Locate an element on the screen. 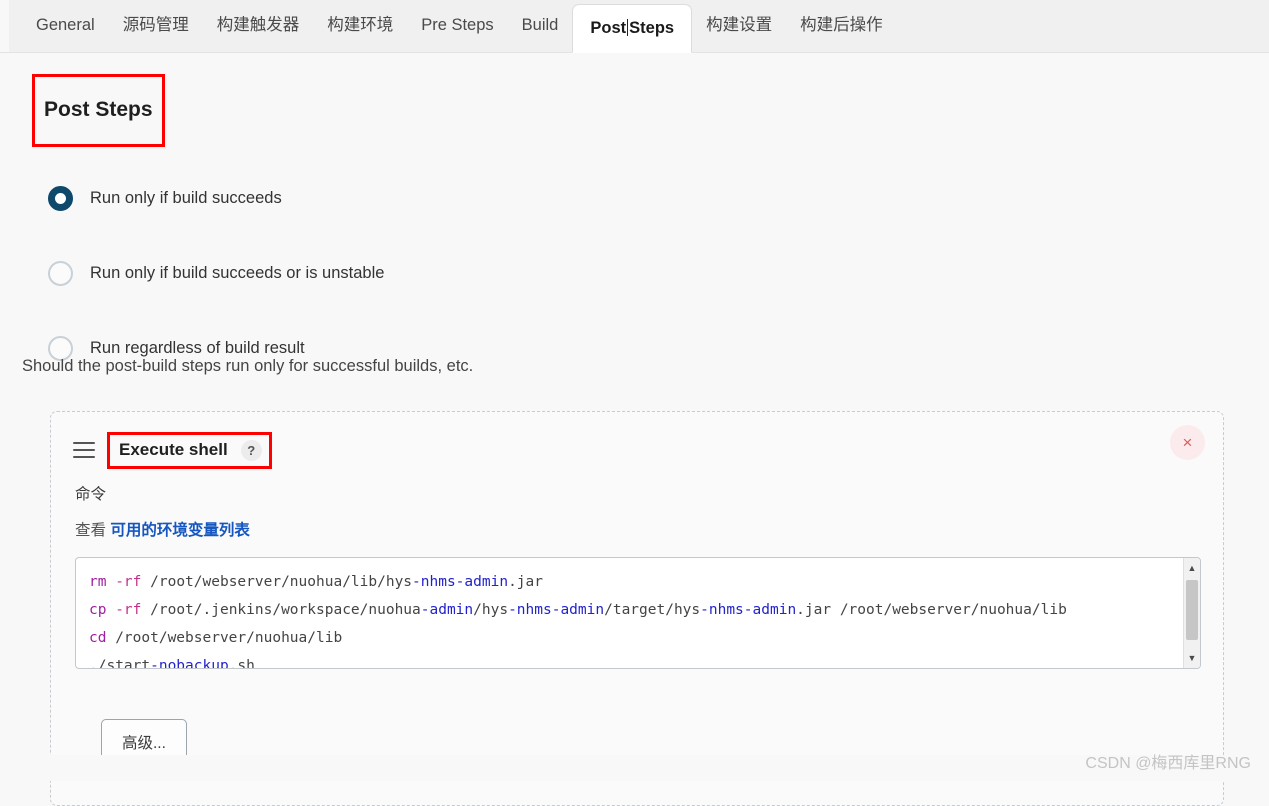 The image size is (1269, 806). help-icon: ? is located at coordinates (251, 450).